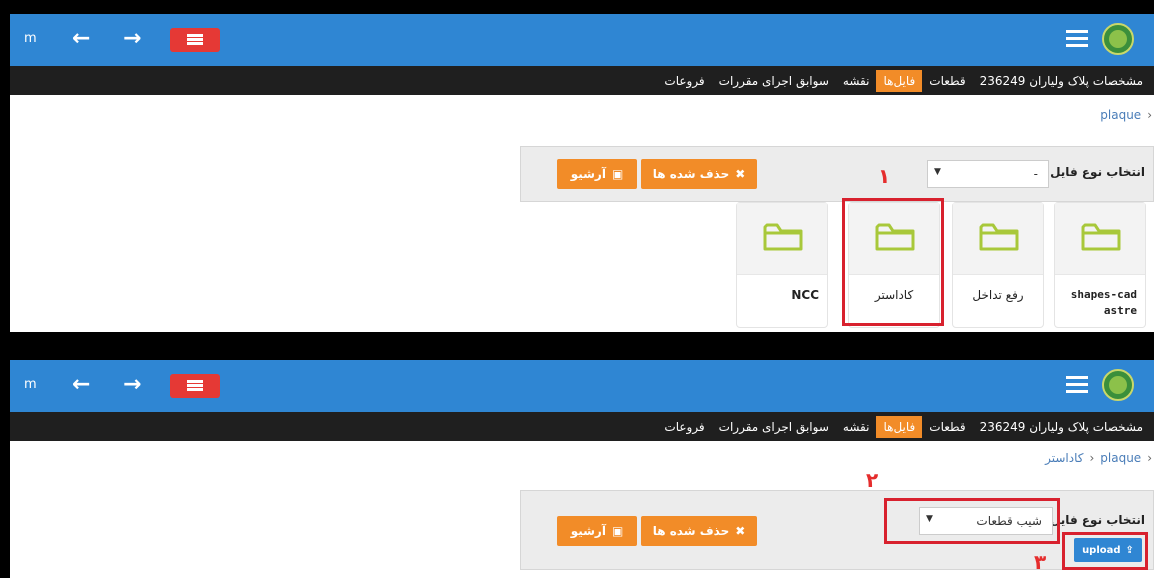 The height and width of the screenshot is (578, 1154). Describe the element at coordinates (1105, 551) in the screenshot. I see `highlight-box-upload` at that location.